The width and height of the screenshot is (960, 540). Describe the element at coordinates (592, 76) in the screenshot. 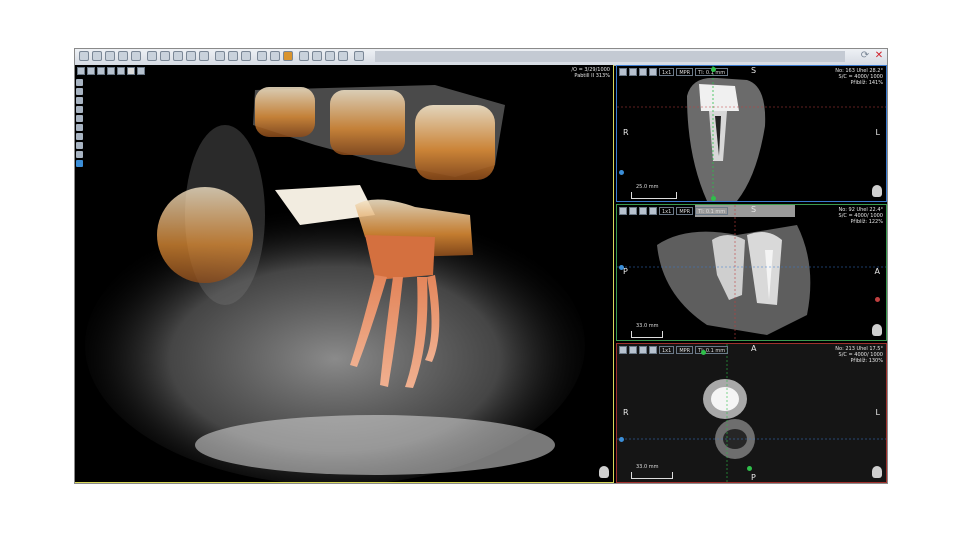

I see `volume-info-line2: Pabtill II 313%` at that location.